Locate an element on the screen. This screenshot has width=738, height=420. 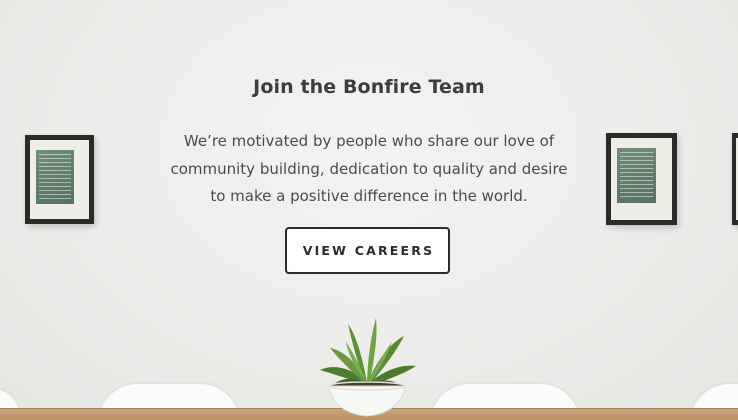
view-careers-button: VIEW CAREERS is located at coordinates (367, 250).